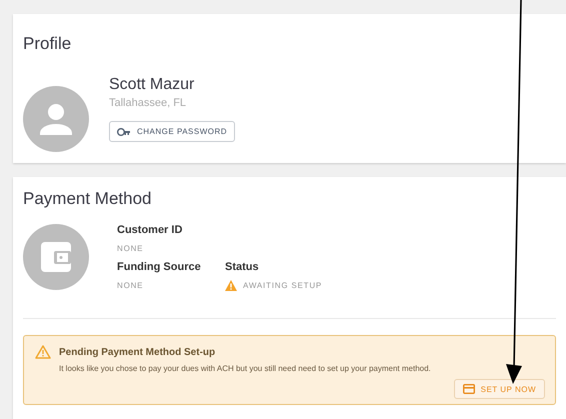 This screenshot has width=566, height=419. Describe the element at coordinates (47, 43) in the screenshot. I see `card-title: Profile` at that location.